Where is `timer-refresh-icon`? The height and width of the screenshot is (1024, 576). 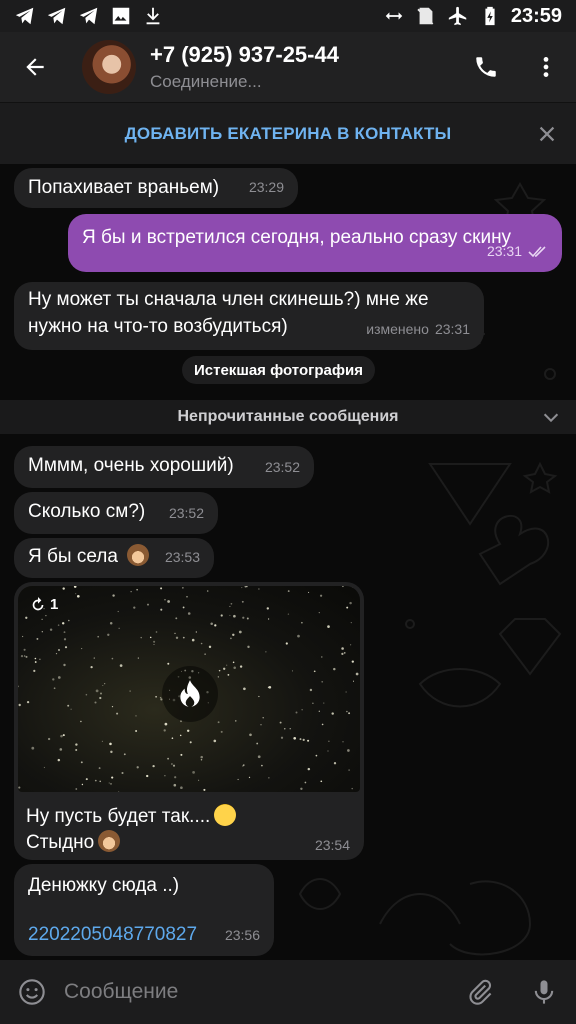
timer-refresh-icon is located at coordinates (38, 603).